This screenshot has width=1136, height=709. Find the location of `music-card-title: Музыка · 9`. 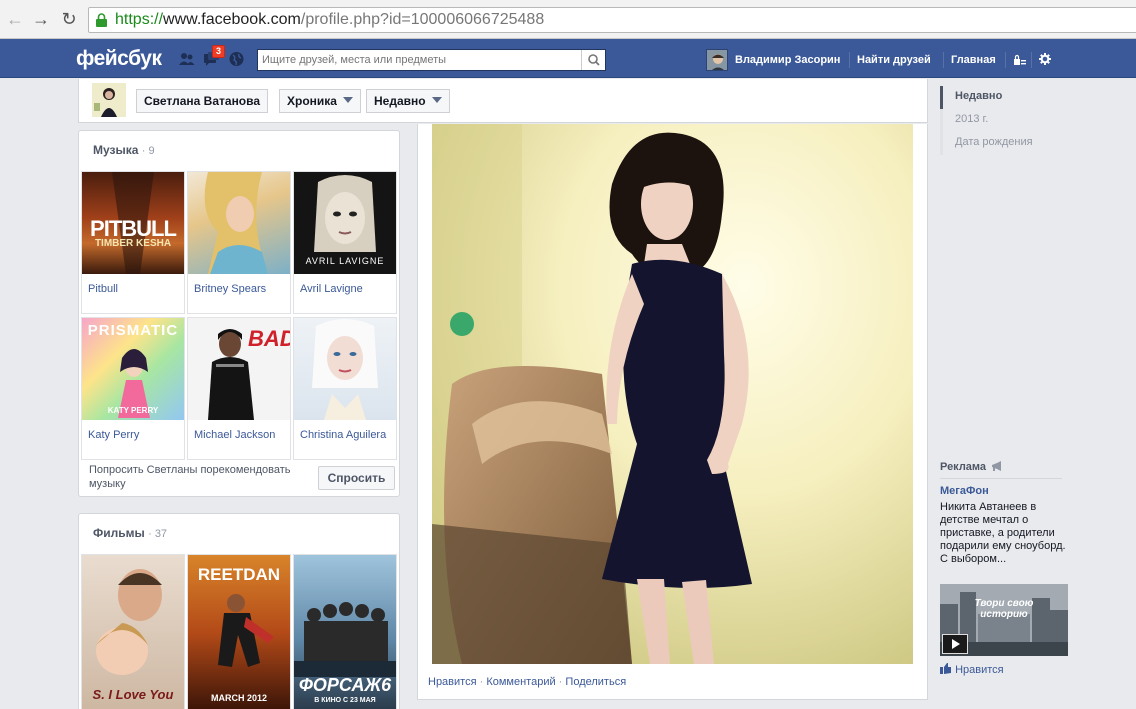

music-card-title: Музыка · 9 is located at coordinates (124, 150).